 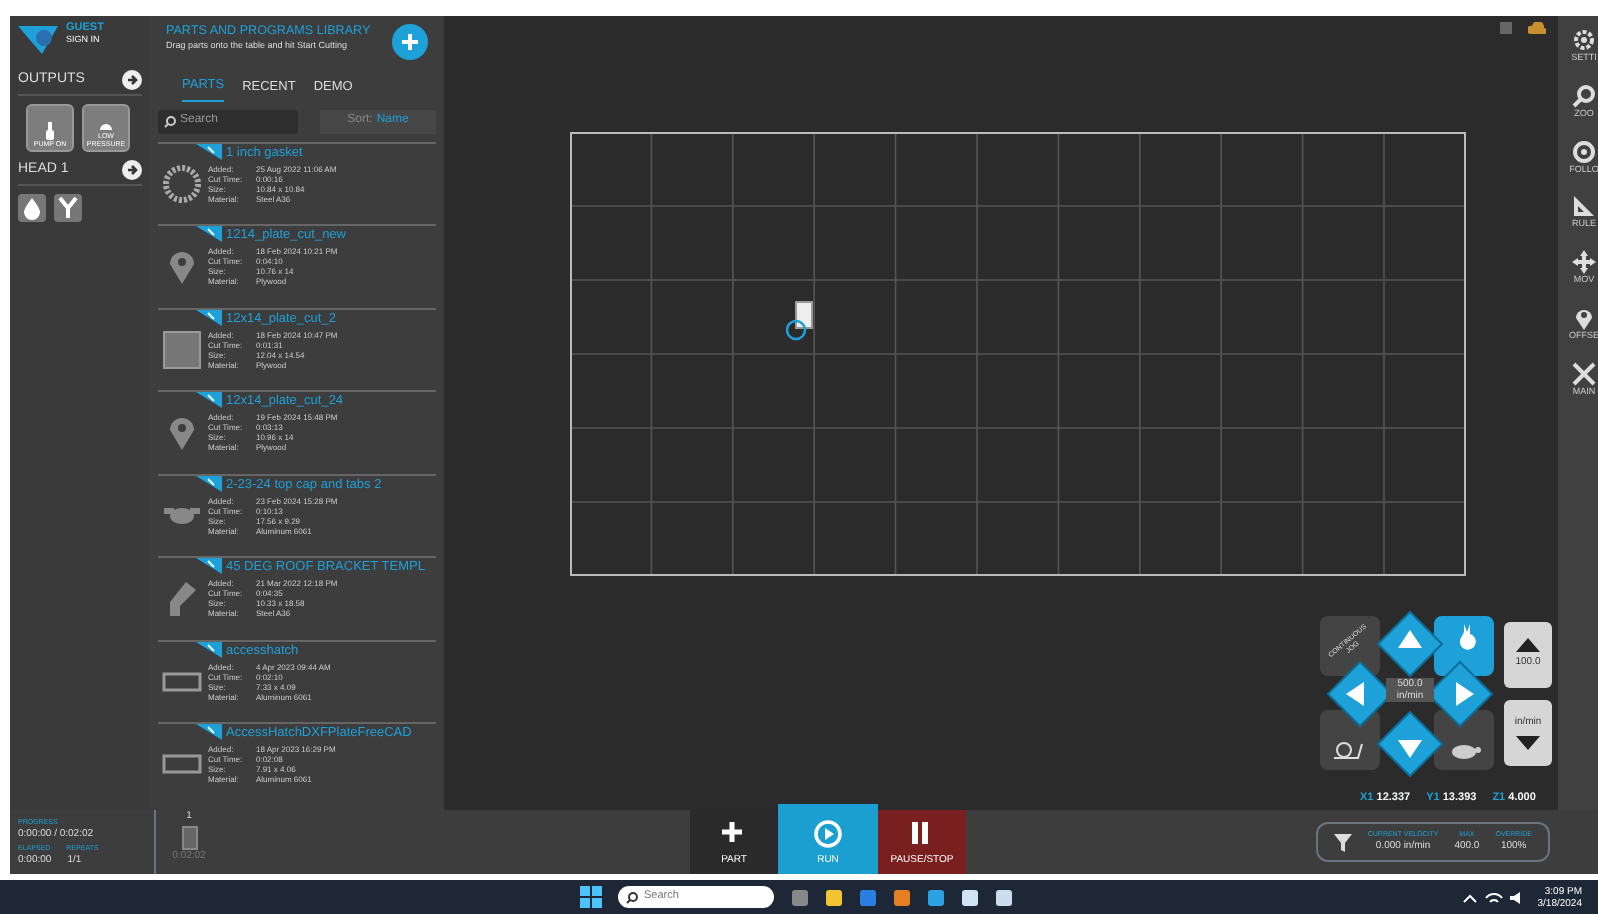 What do you see at coordinates (1506, 28) in the screenshot?
I see `status-icon` at bounding box center [1506, 28].